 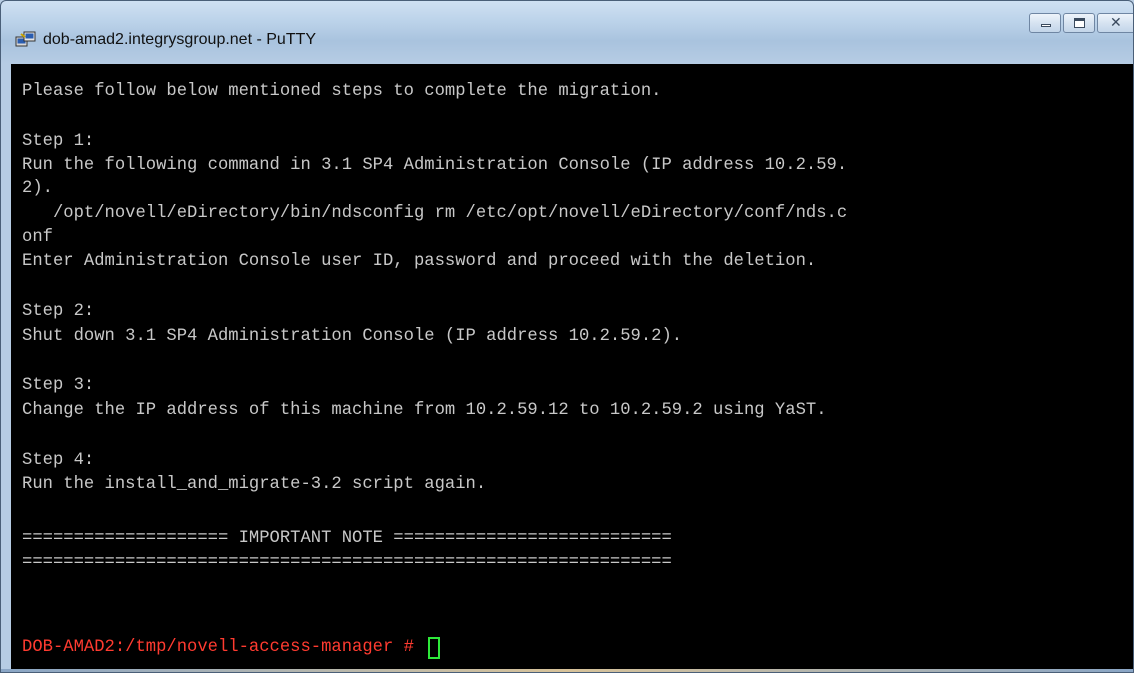 What do you see at coordinates (223, 647) in the screenshot?
I see `prompt-text: DOB-AMAD2:/tmp/novell-access-manager #` at bounding box center [223, 647].